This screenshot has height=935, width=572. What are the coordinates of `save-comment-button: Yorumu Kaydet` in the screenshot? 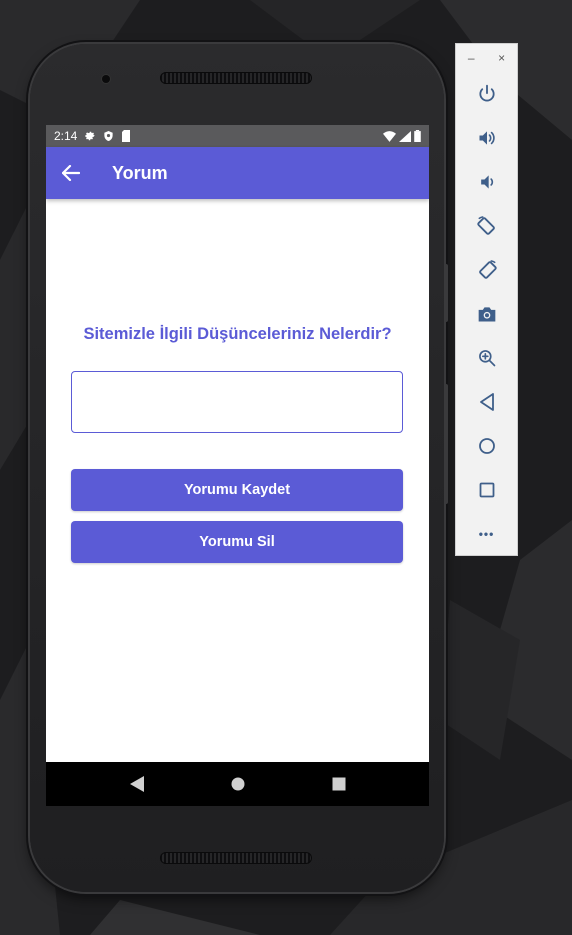 It's located at (237, 490).